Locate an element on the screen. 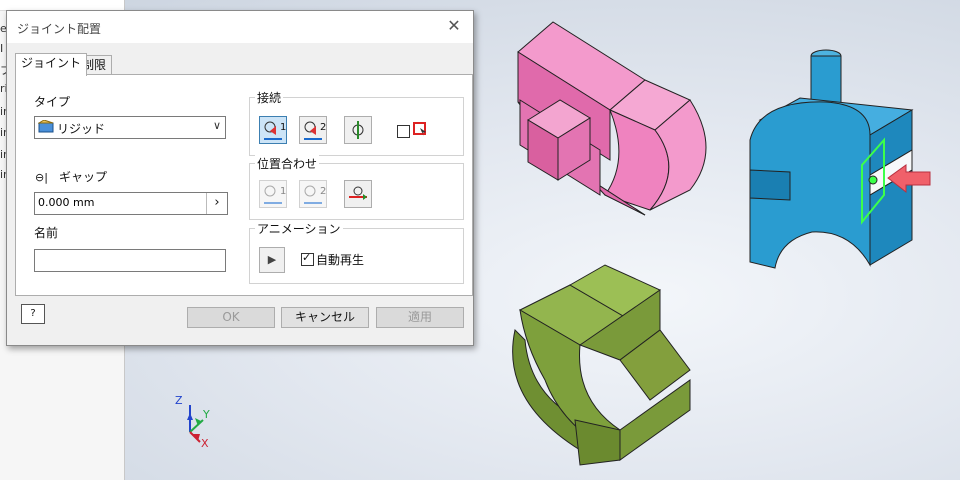 The height and width of the screenshot is (480, 960). ok-button: OK is located at coordinates (231, 317).